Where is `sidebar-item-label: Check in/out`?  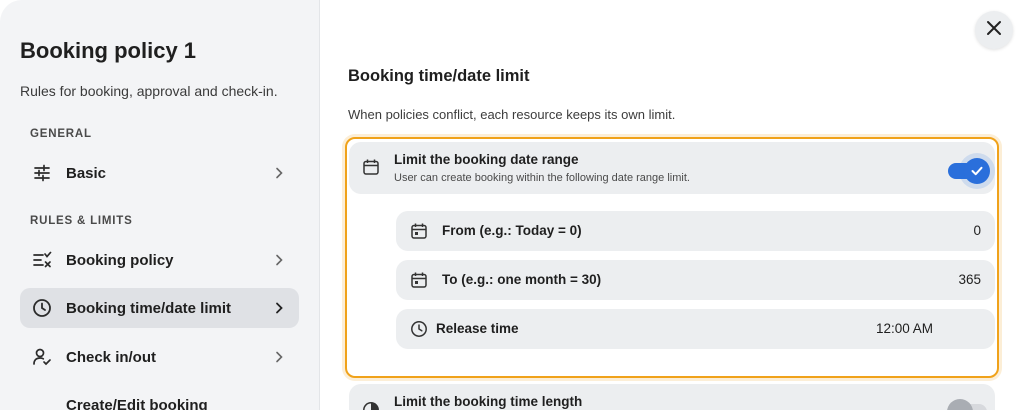 sidebar-item-label: Check in/out is located at coordinates (111, 357).